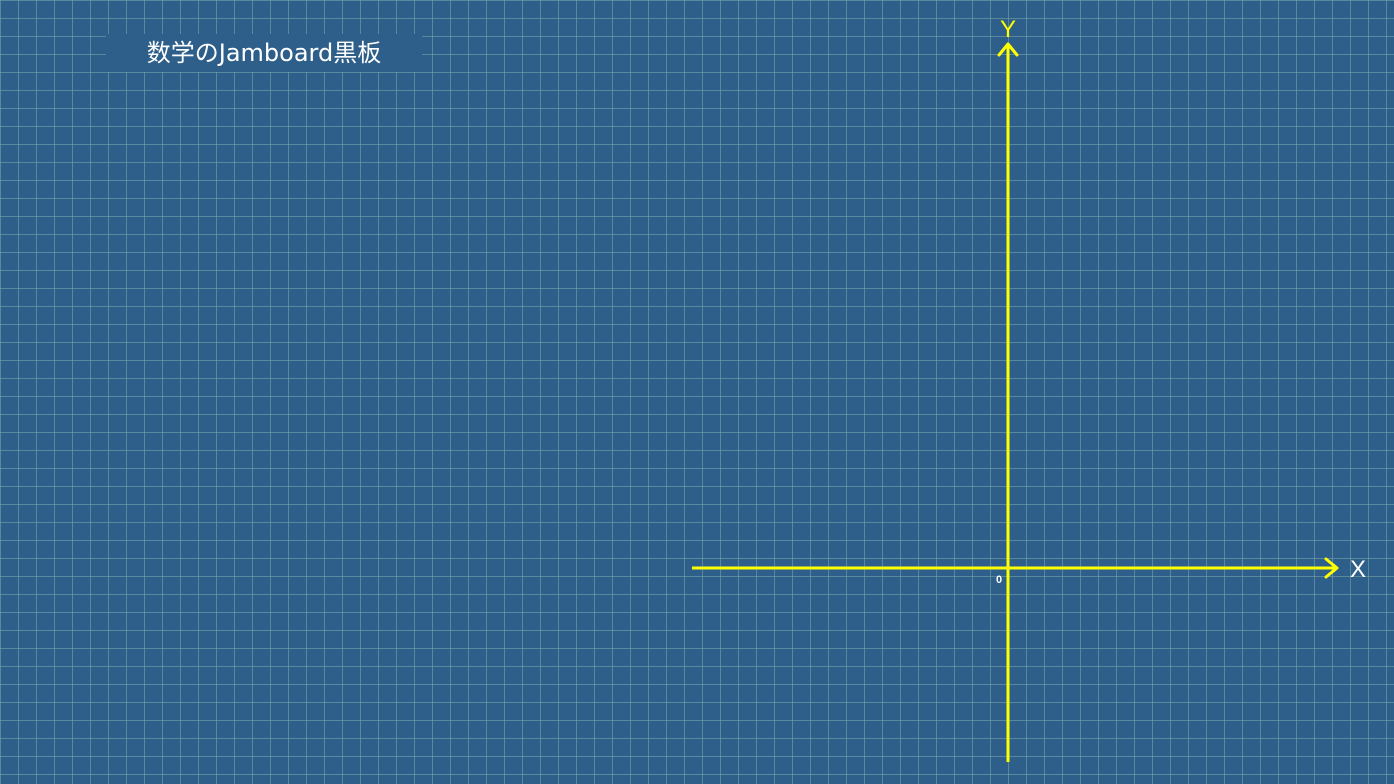 The width and height of the screenshot is (1394, 784). Describe the element at coordinates (999, 580) in the screenshot. I see `origin-label: 0` at that location.